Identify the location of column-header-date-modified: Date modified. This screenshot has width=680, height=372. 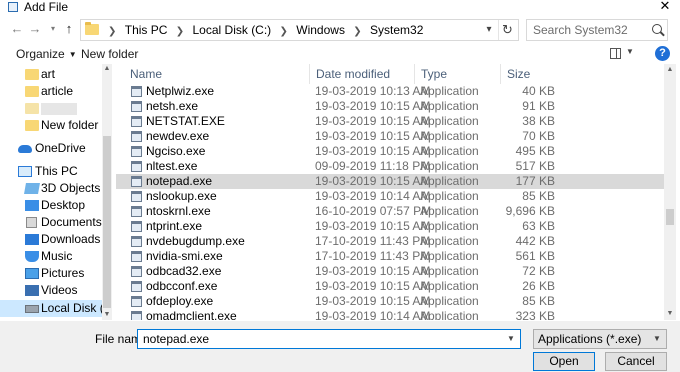
(361, 74).